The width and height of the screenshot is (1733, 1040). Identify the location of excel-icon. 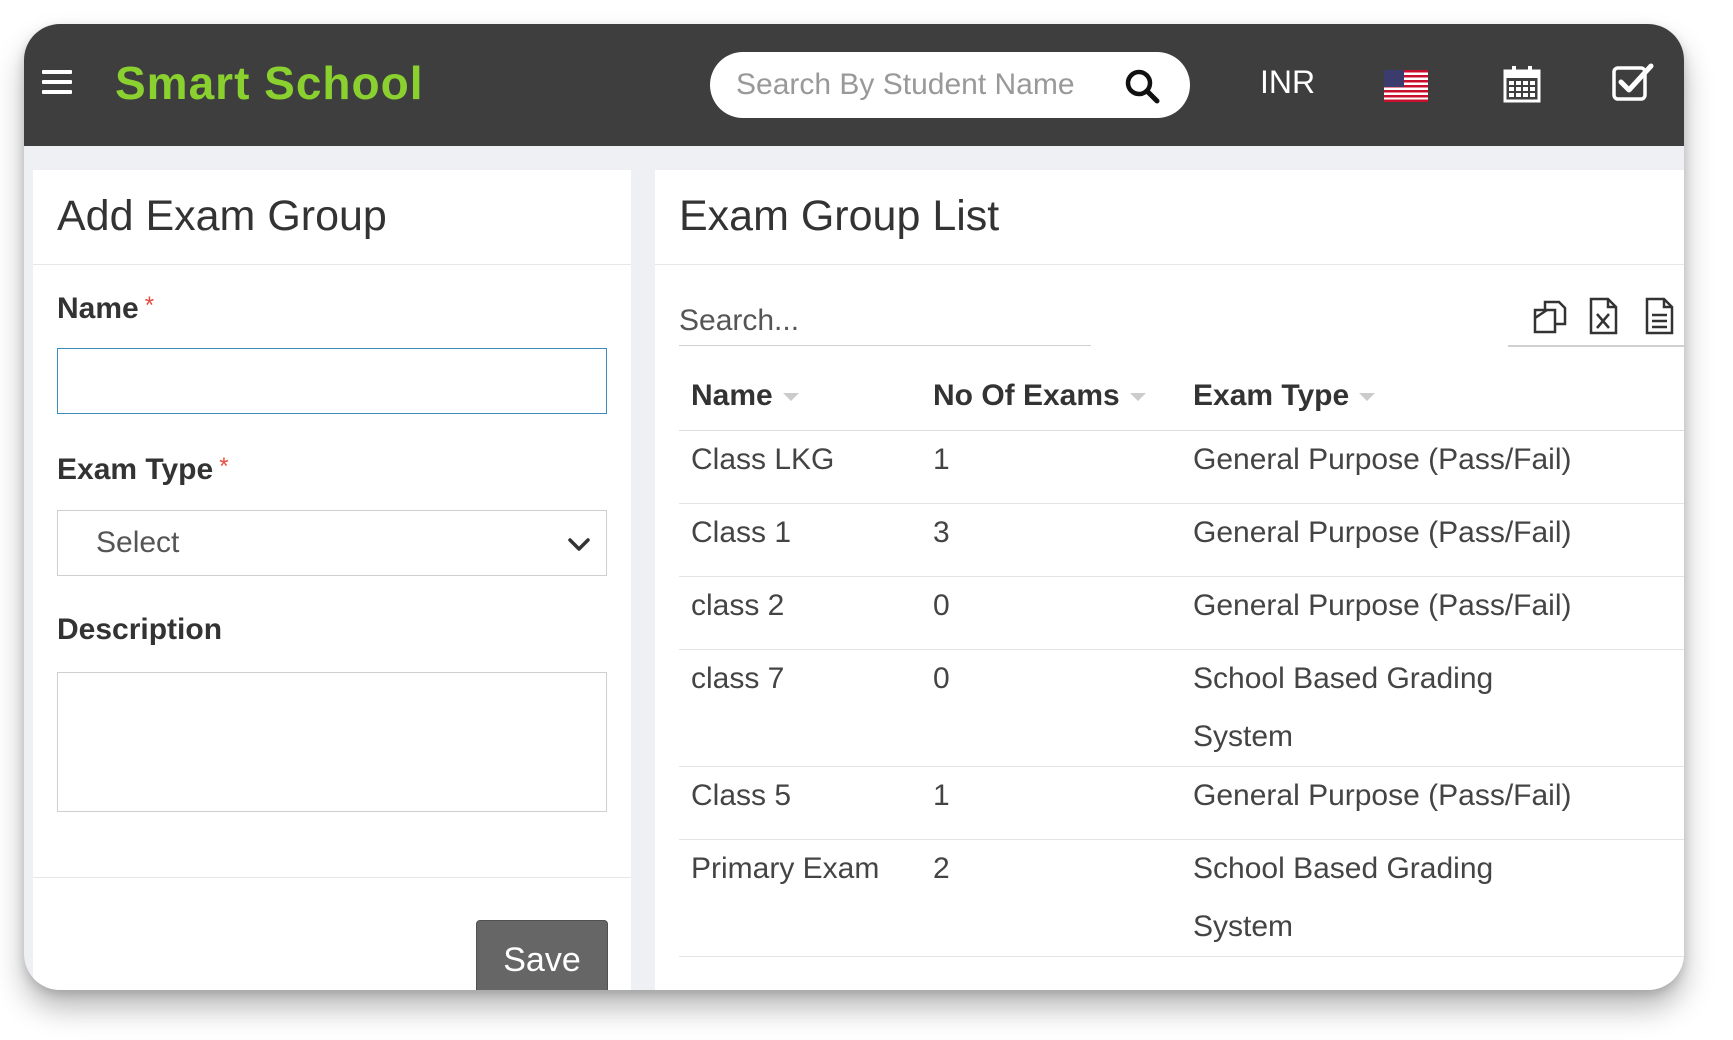
(1603, 316).